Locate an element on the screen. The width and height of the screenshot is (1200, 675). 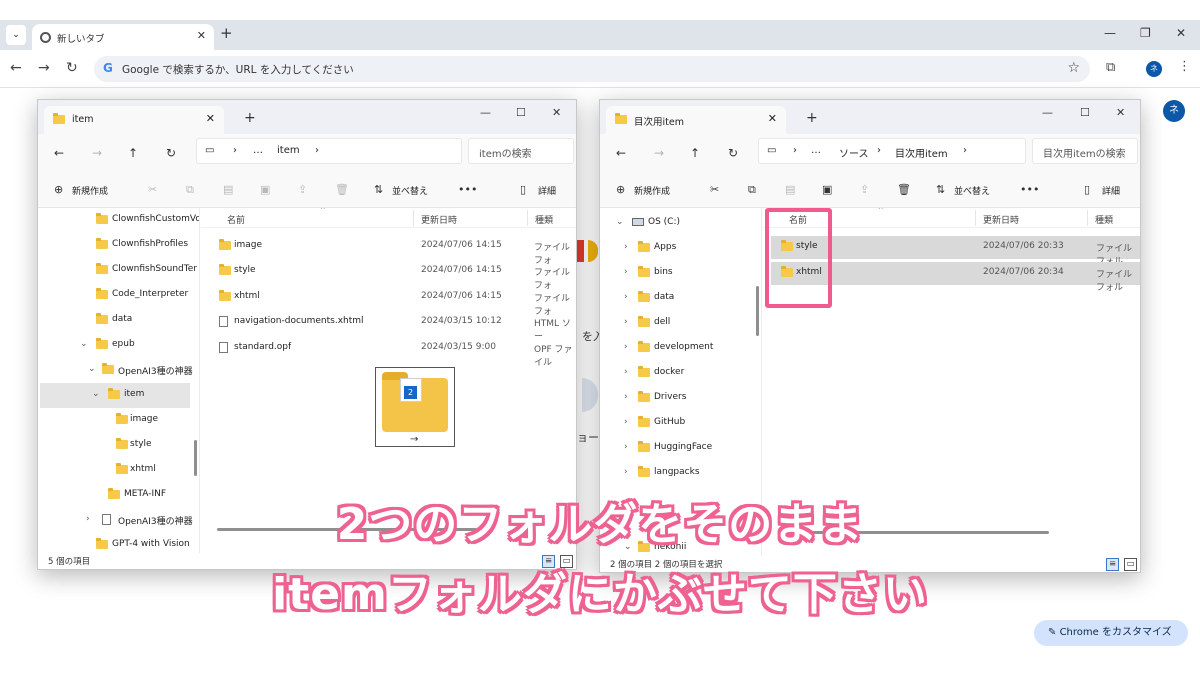
tree-item: › Drivers is located at coordinates (680, 398).